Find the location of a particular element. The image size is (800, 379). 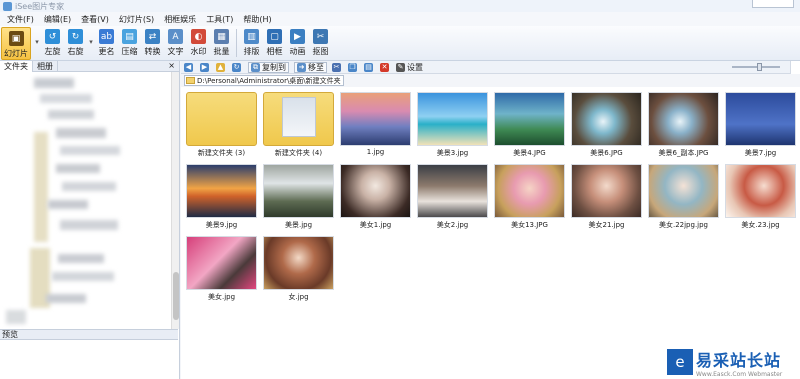

tab-albums: 相册 is located at coordinates (45, 66).